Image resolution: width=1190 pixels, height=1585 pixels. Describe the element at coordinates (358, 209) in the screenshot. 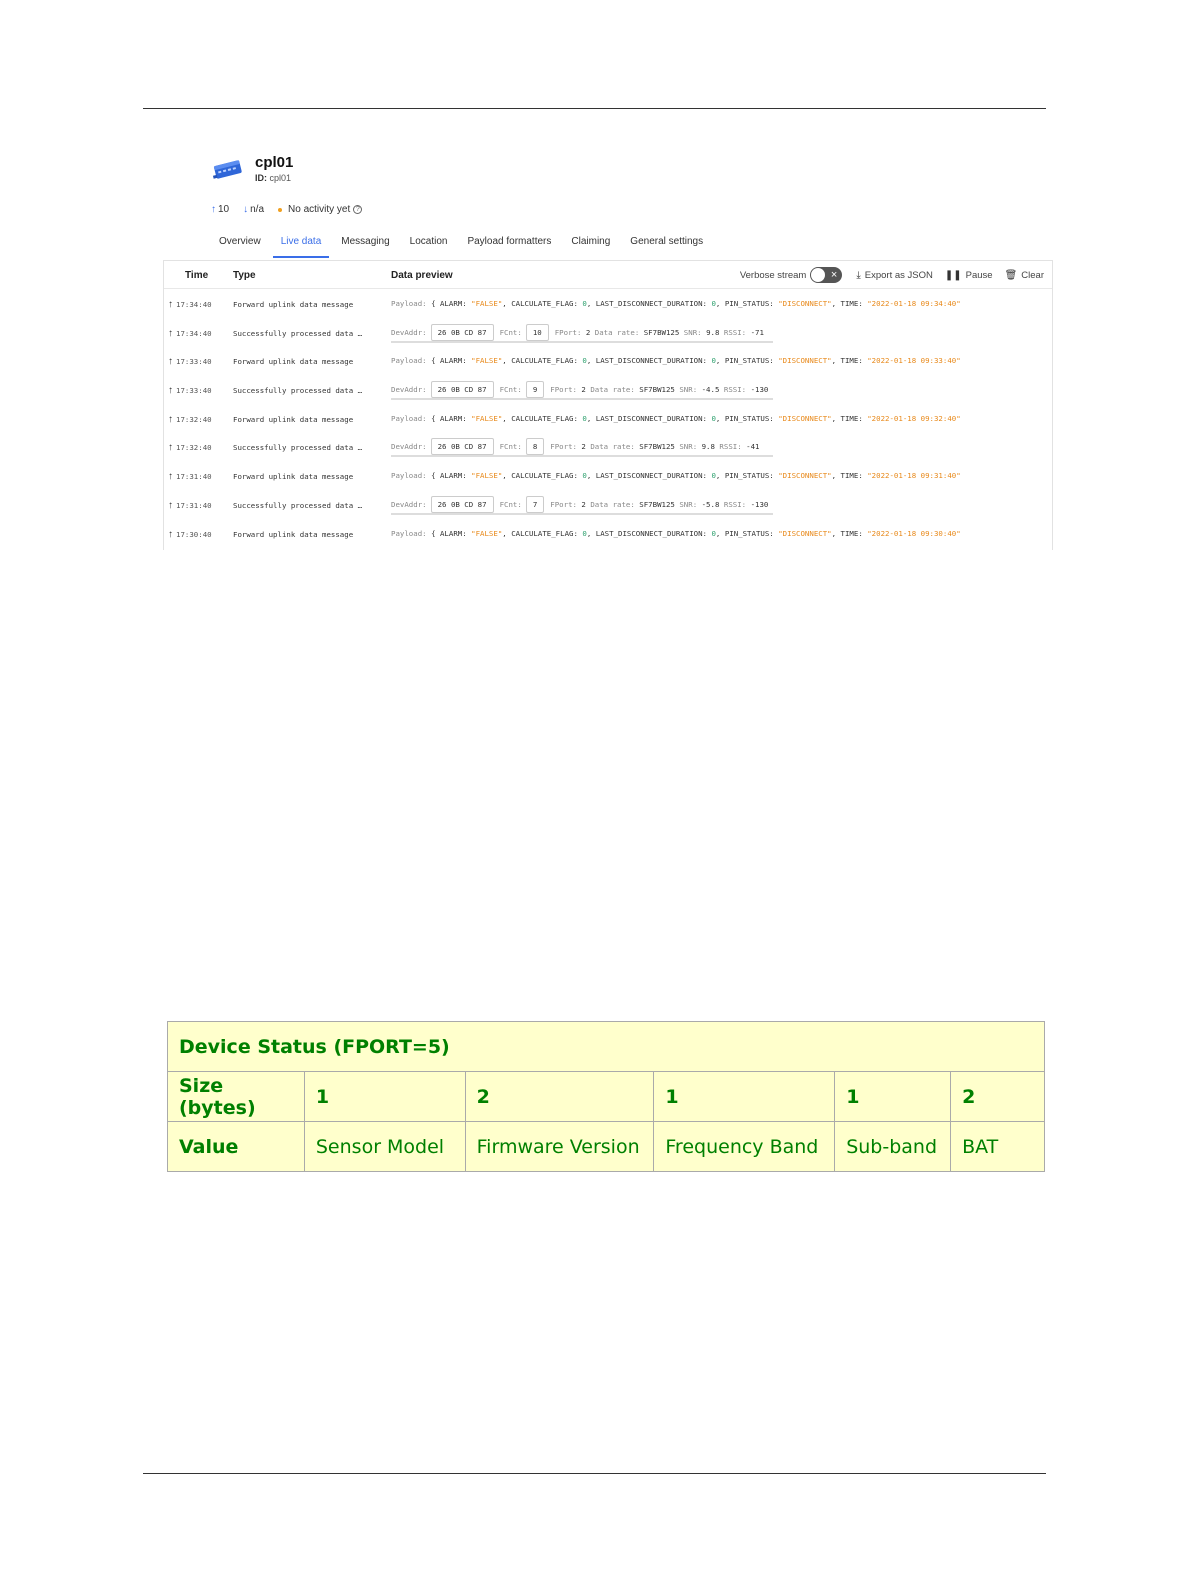

I see `help-icon: ?` at that location.